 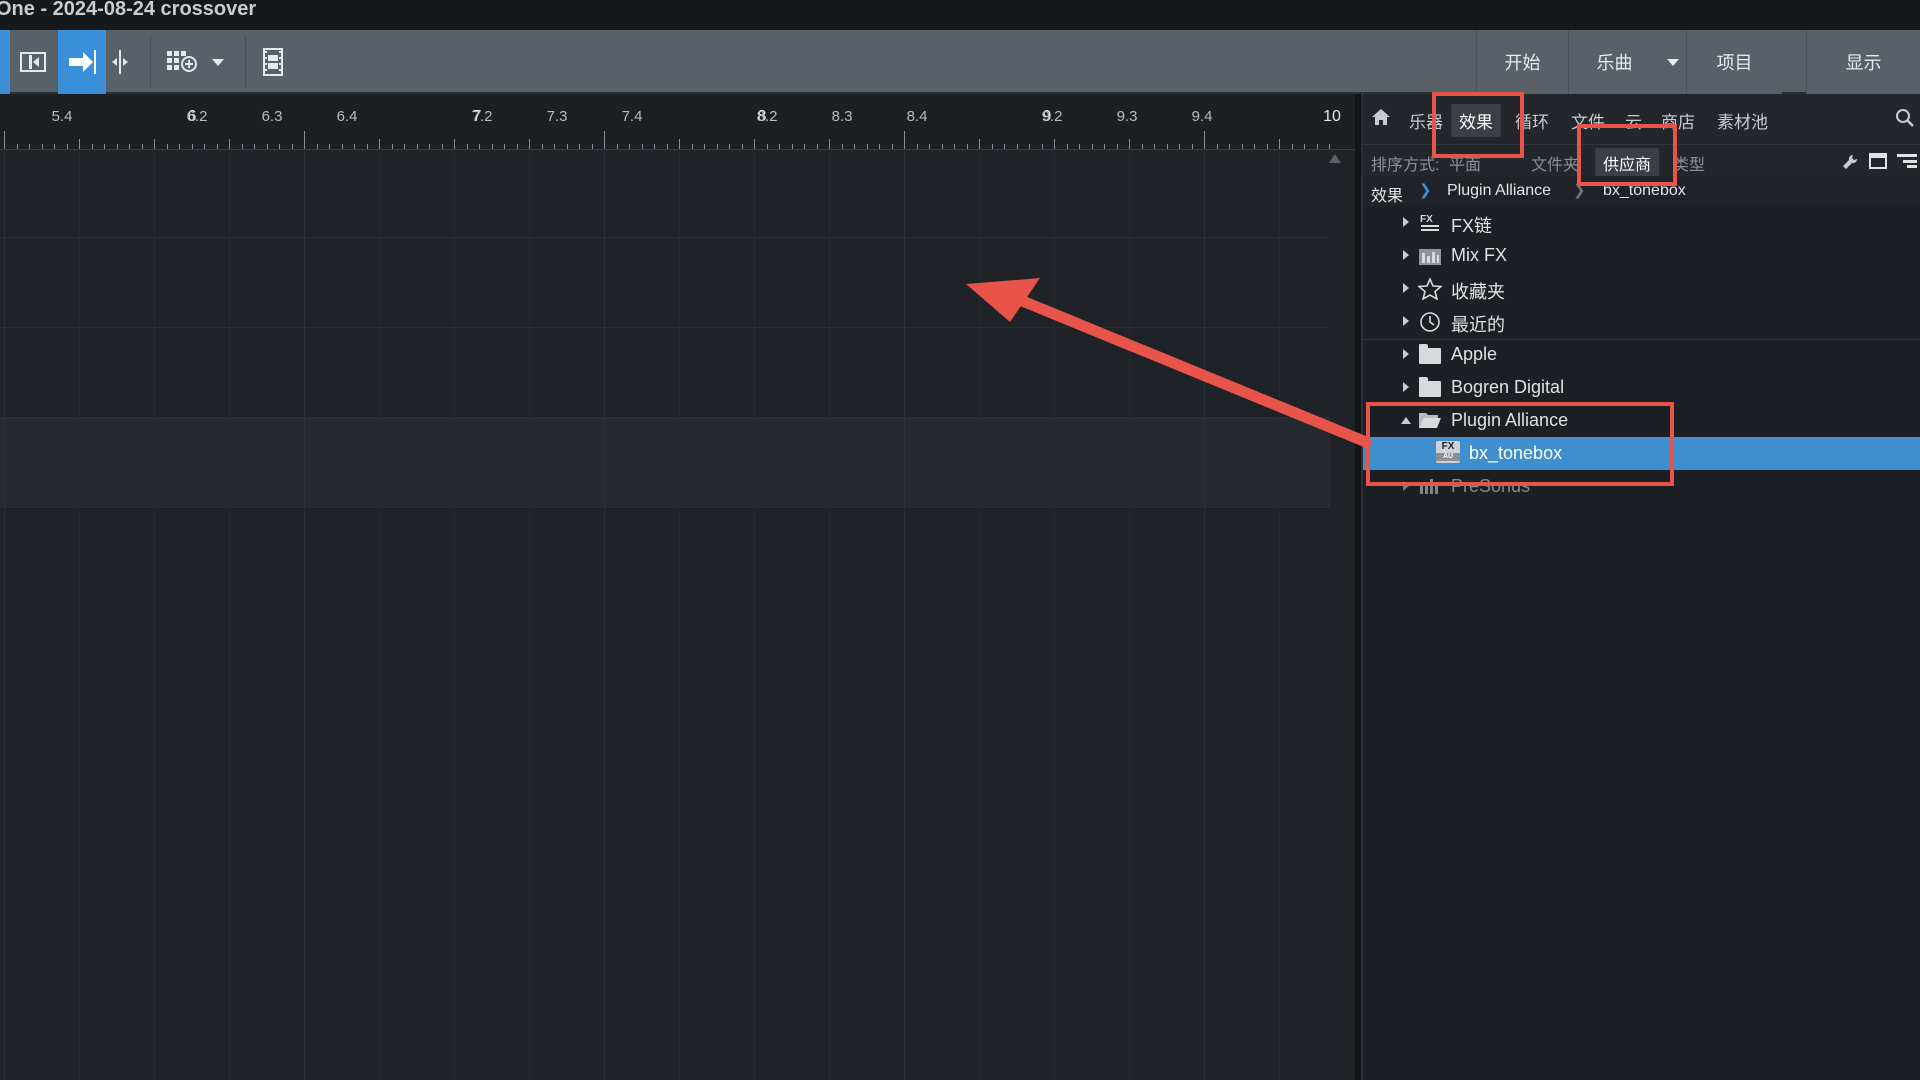 What do you see at coordinates (1641, 255) in the screenshot?
I see `tree-item-mix-fx: Mix FX` at bounding box center [1641, 255].